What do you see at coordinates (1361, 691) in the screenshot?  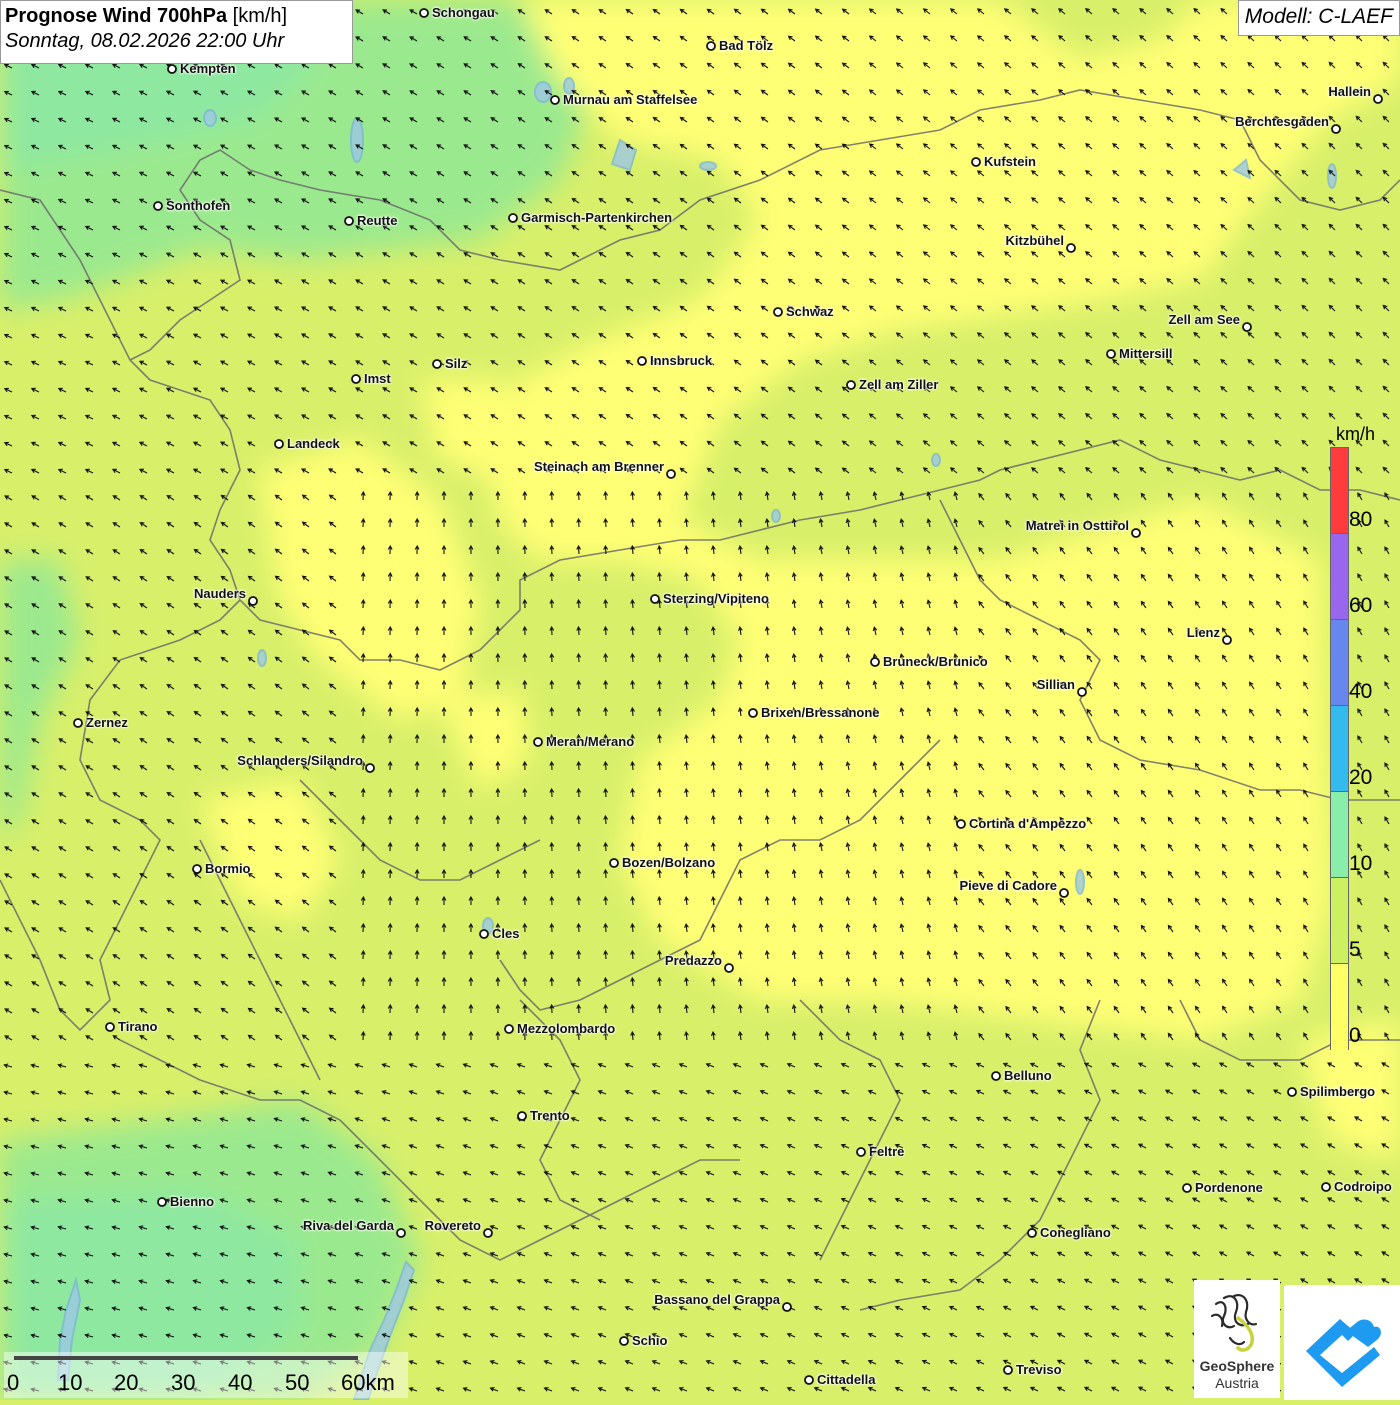 I see `legend-tick: 40` at bounding box center [1361, 691].